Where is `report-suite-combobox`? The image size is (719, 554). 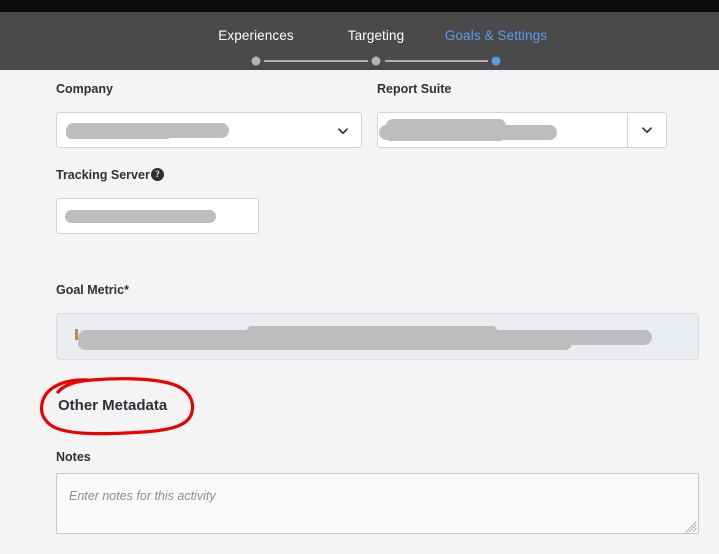 report-suite-combobox is located at coordinates (522, 130).